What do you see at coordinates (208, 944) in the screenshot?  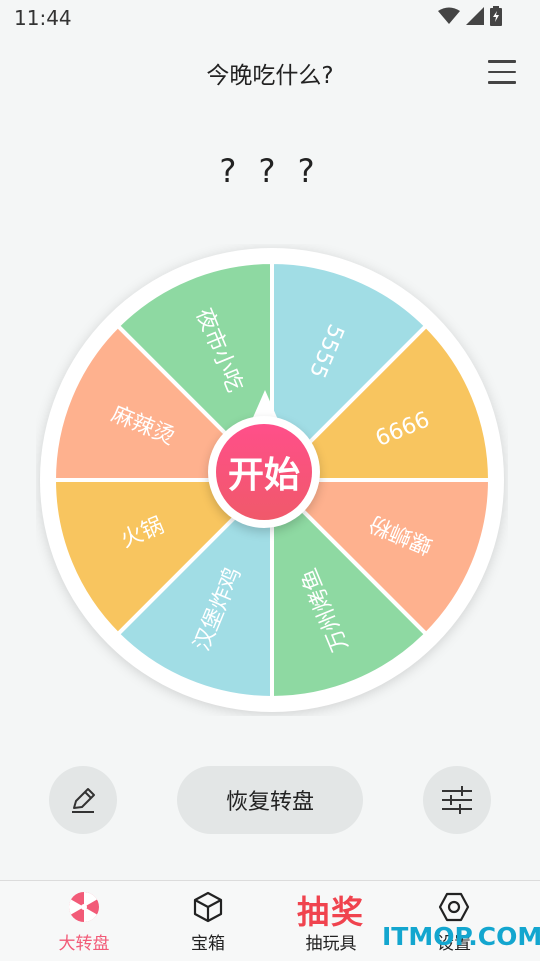 I see `nav-label-chest: 宝箱` at bounding box center [208, 944].